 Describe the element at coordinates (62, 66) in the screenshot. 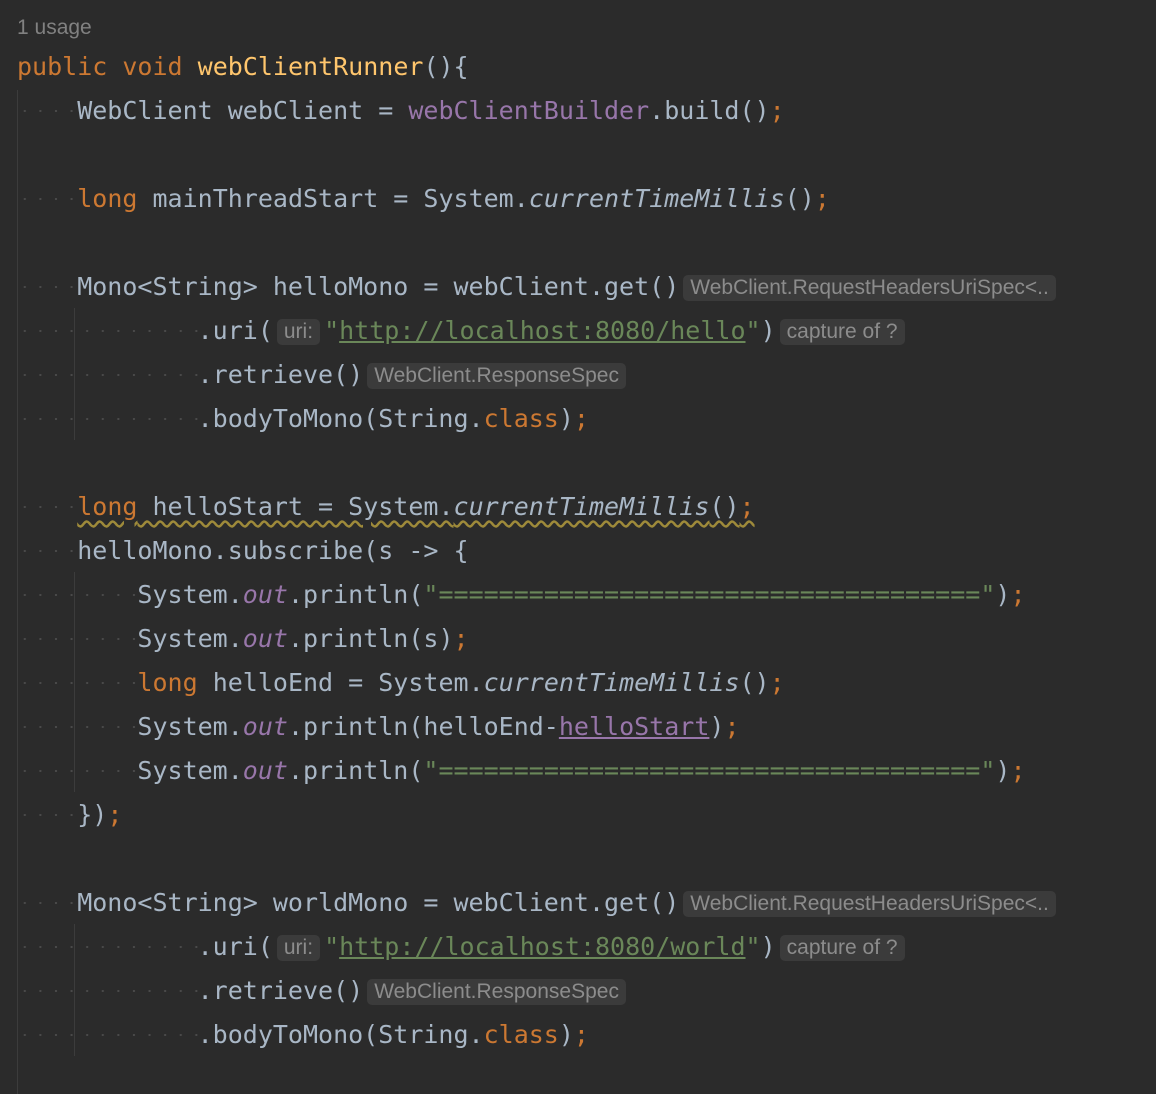

I see `keyword: public` at that location.